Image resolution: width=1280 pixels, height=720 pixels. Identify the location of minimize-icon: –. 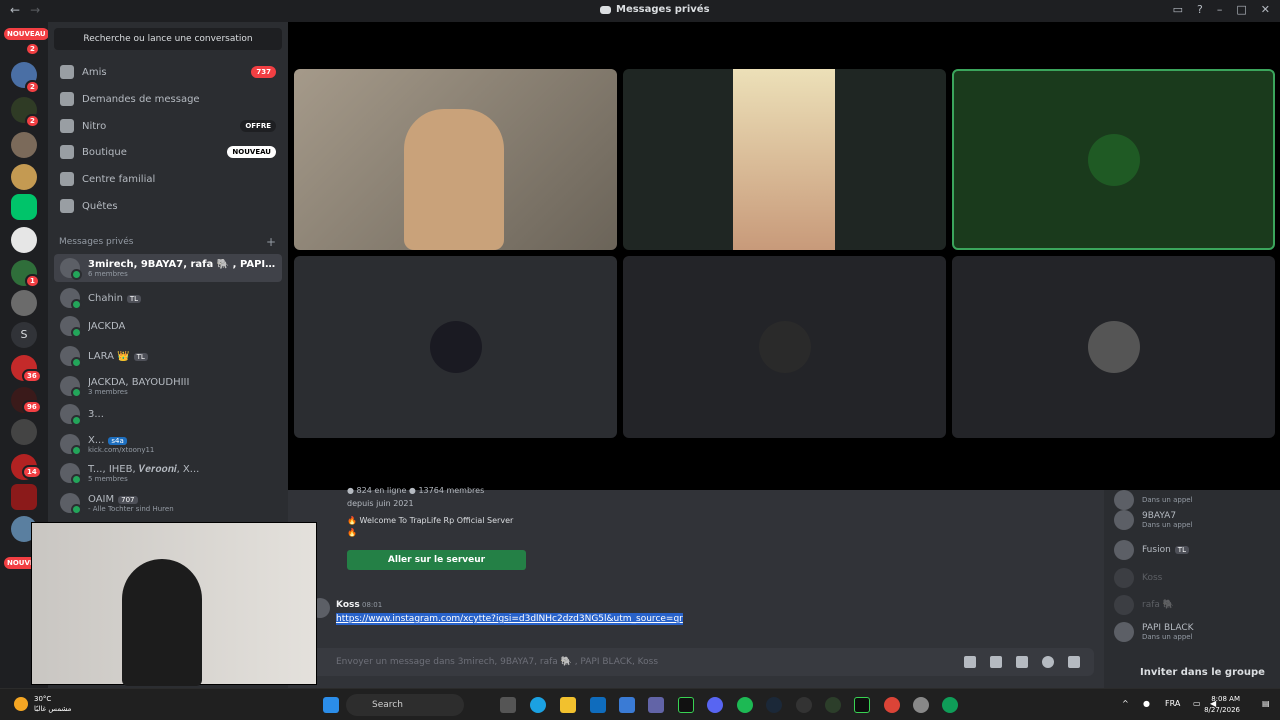
(1220, 9).